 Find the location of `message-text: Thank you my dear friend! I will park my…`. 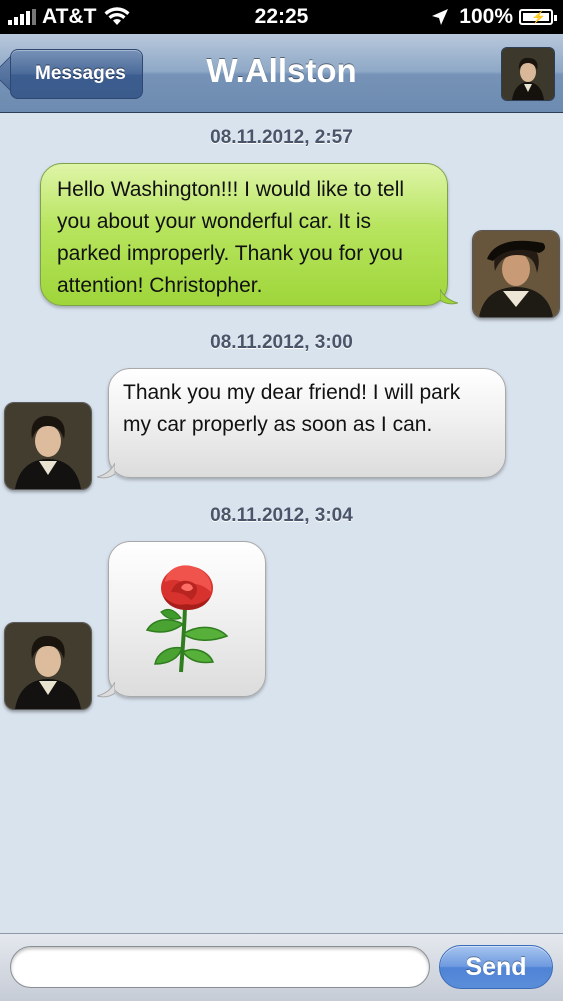

message-text: Thank you my dear friend! I will park my… is located at coordinates (292, 408).